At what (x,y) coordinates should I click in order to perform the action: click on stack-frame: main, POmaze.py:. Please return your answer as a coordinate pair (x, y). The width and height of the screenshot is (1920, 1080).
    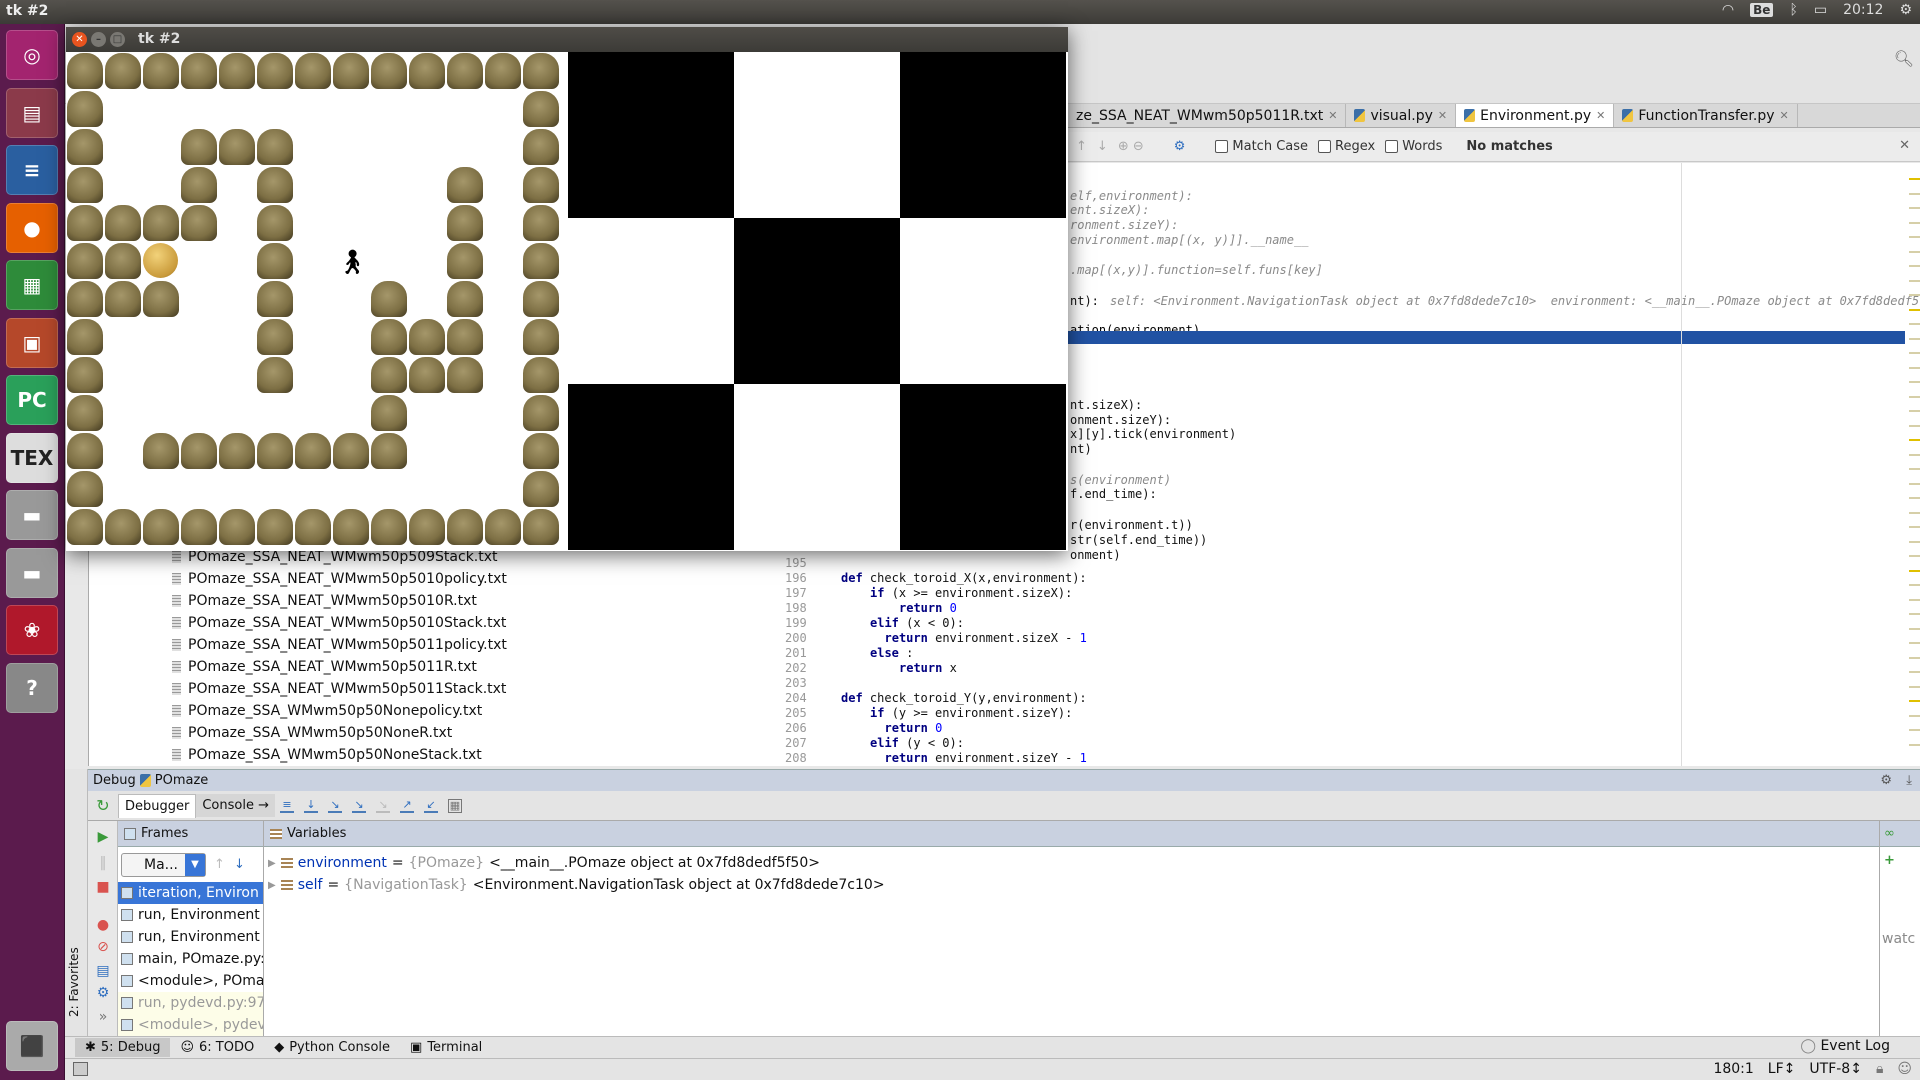
    Looking at the image, I should click on (190, 959).